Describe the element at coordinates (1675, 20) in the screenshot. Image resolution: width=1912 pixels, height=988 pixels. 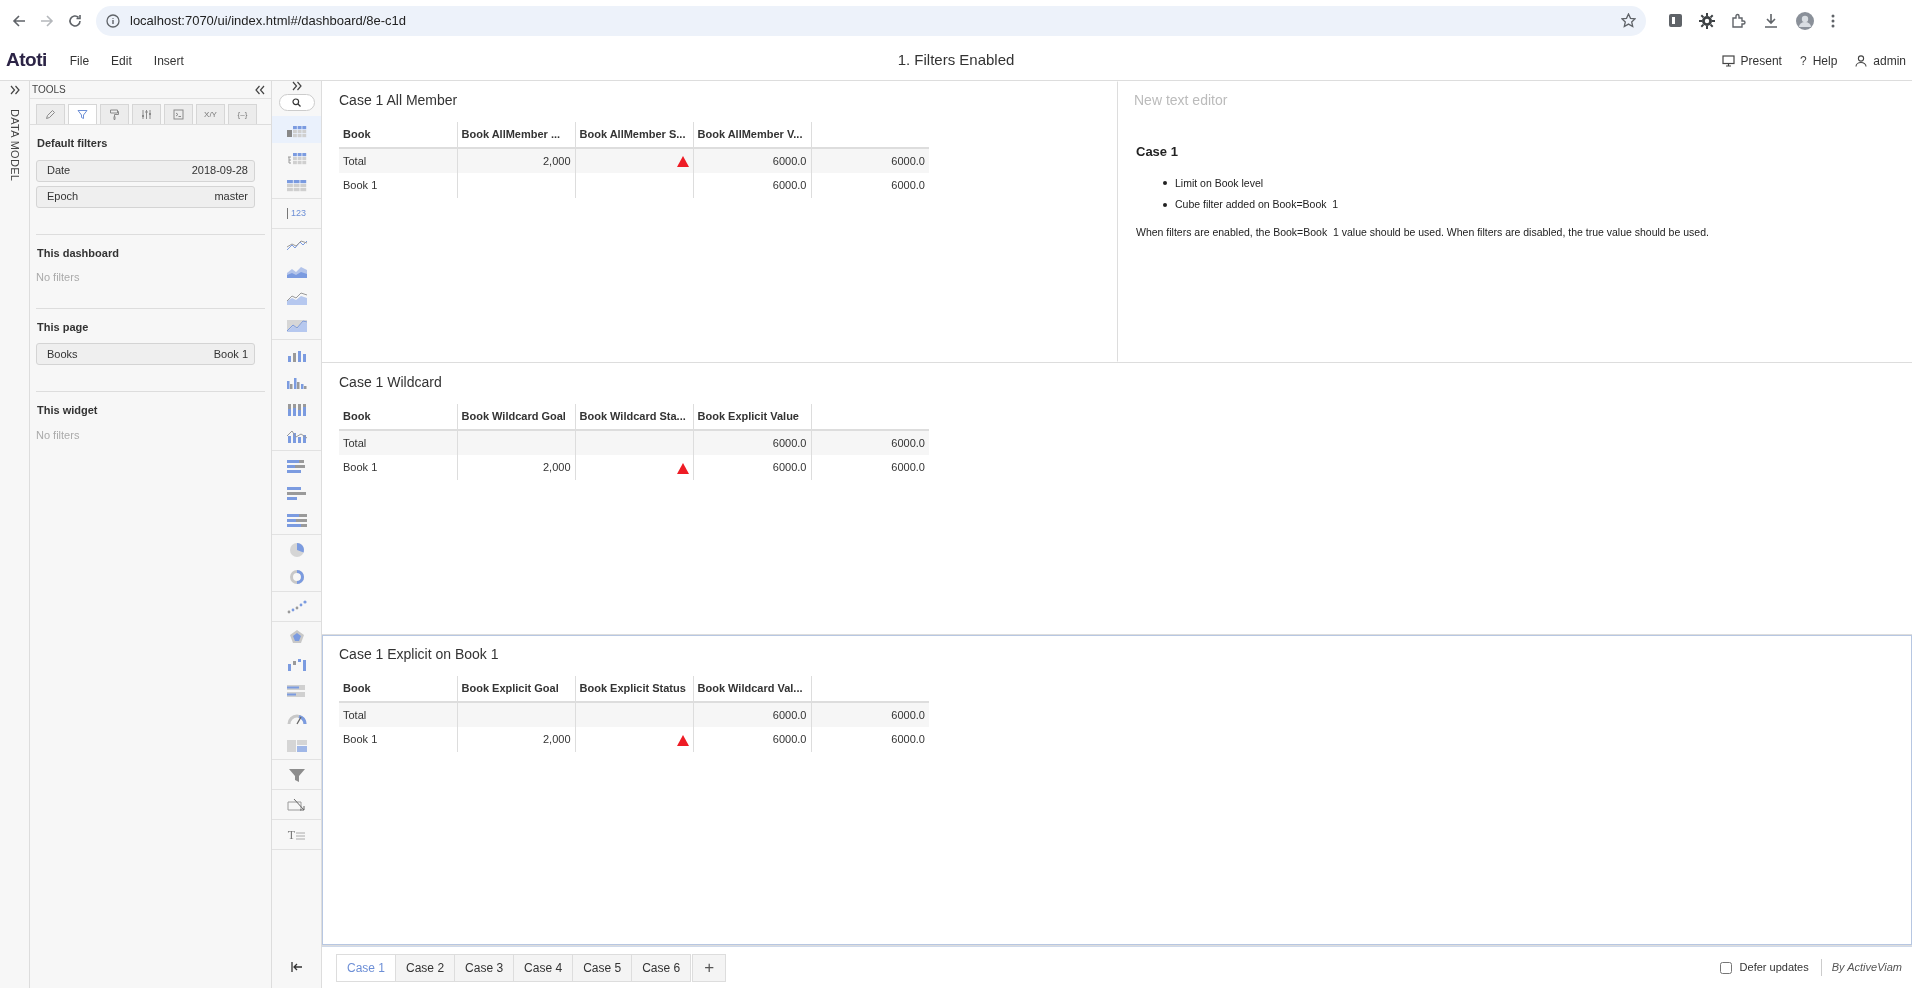
I see `extension-icon` at that location.